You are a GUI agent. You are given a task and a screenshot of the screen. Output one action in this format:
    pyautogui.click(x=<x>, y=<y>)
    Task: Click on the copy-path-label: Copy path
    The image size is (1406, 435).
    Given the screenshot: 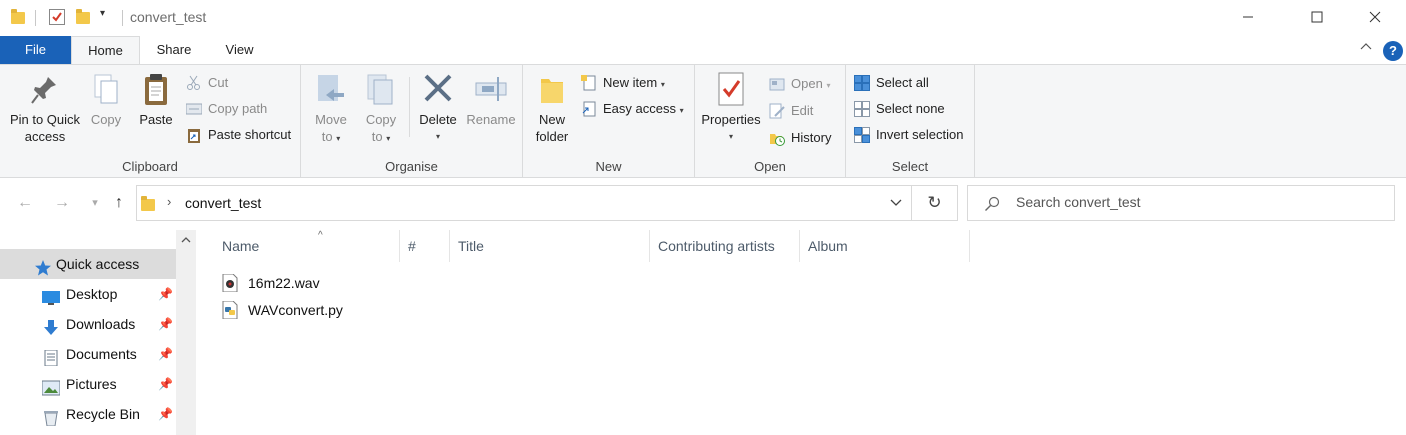 What is the action you would take?
    pyautogui.click(x=238, y=108)
    